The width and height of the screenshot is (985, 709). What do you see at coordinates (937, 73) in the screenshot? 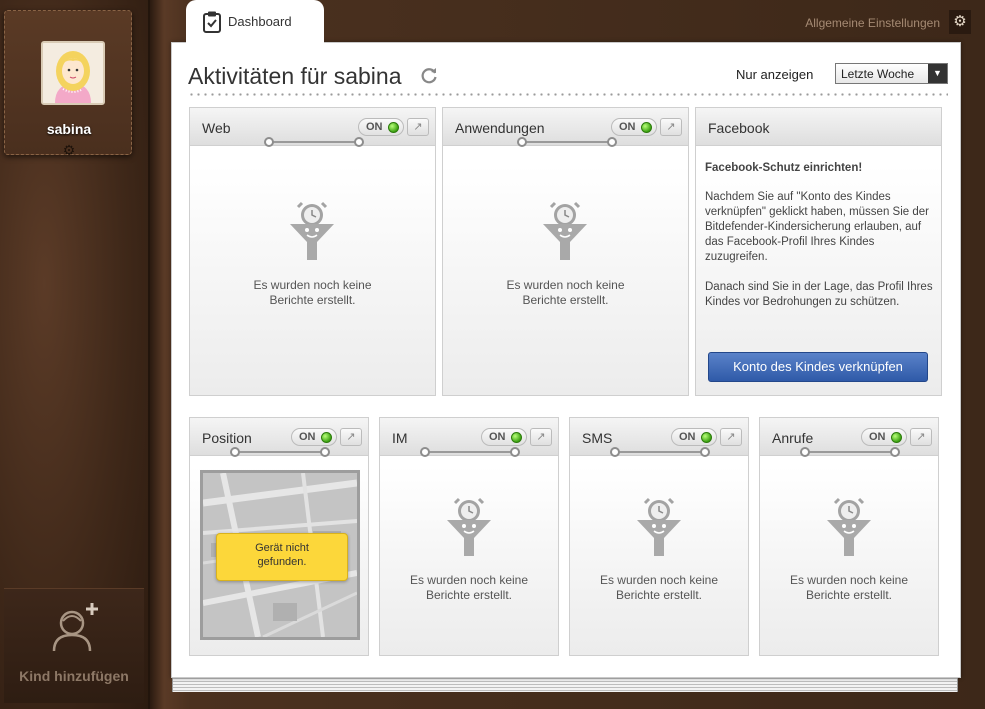
I see `chevron-down-icon: ▼` at bounding box center [937, 73].